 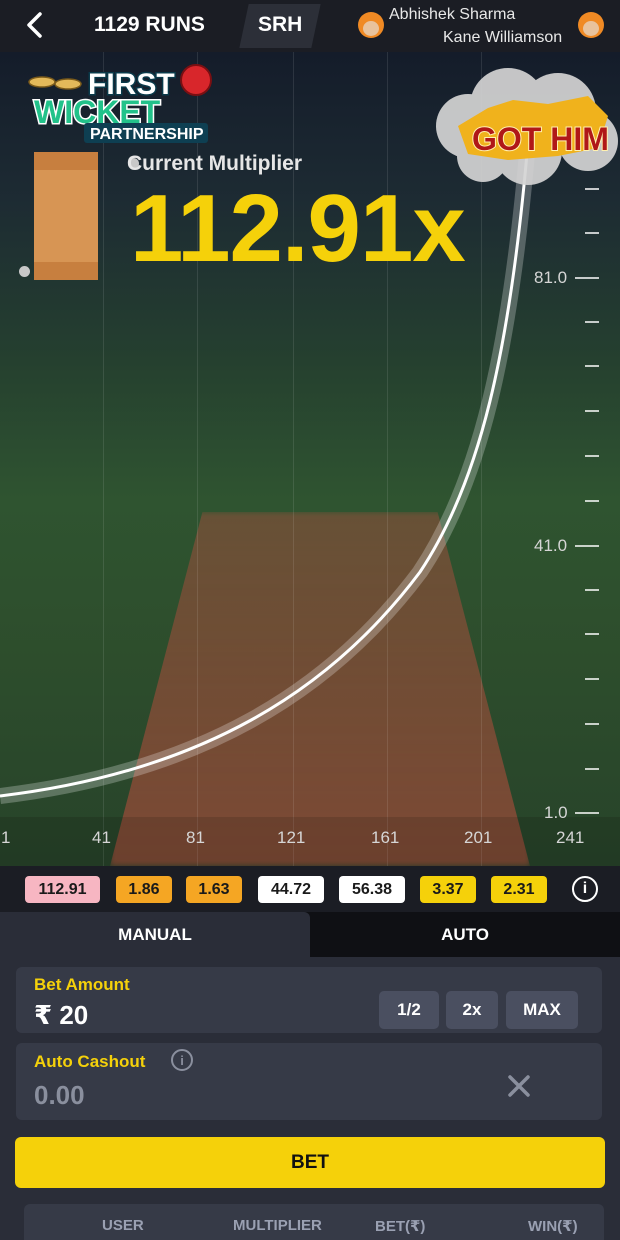 What do you see at coordinates (215, 163) in the screenshot?
I see `current-multiplier-label: Current Multiplier` at bounding box center [215, 163].